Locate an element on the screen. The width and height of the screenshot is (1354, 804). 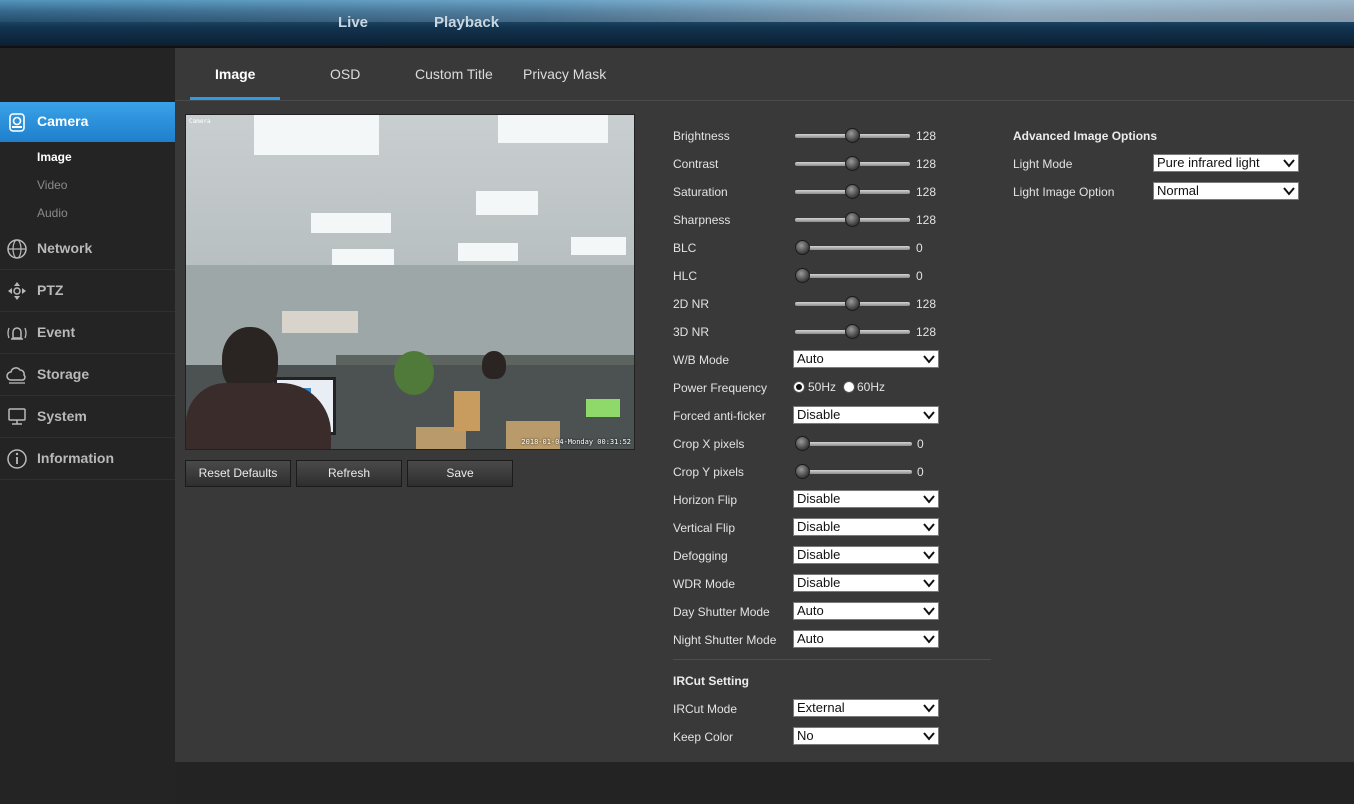
sidebar-item-information: Information is located at coordinates (87, 459).